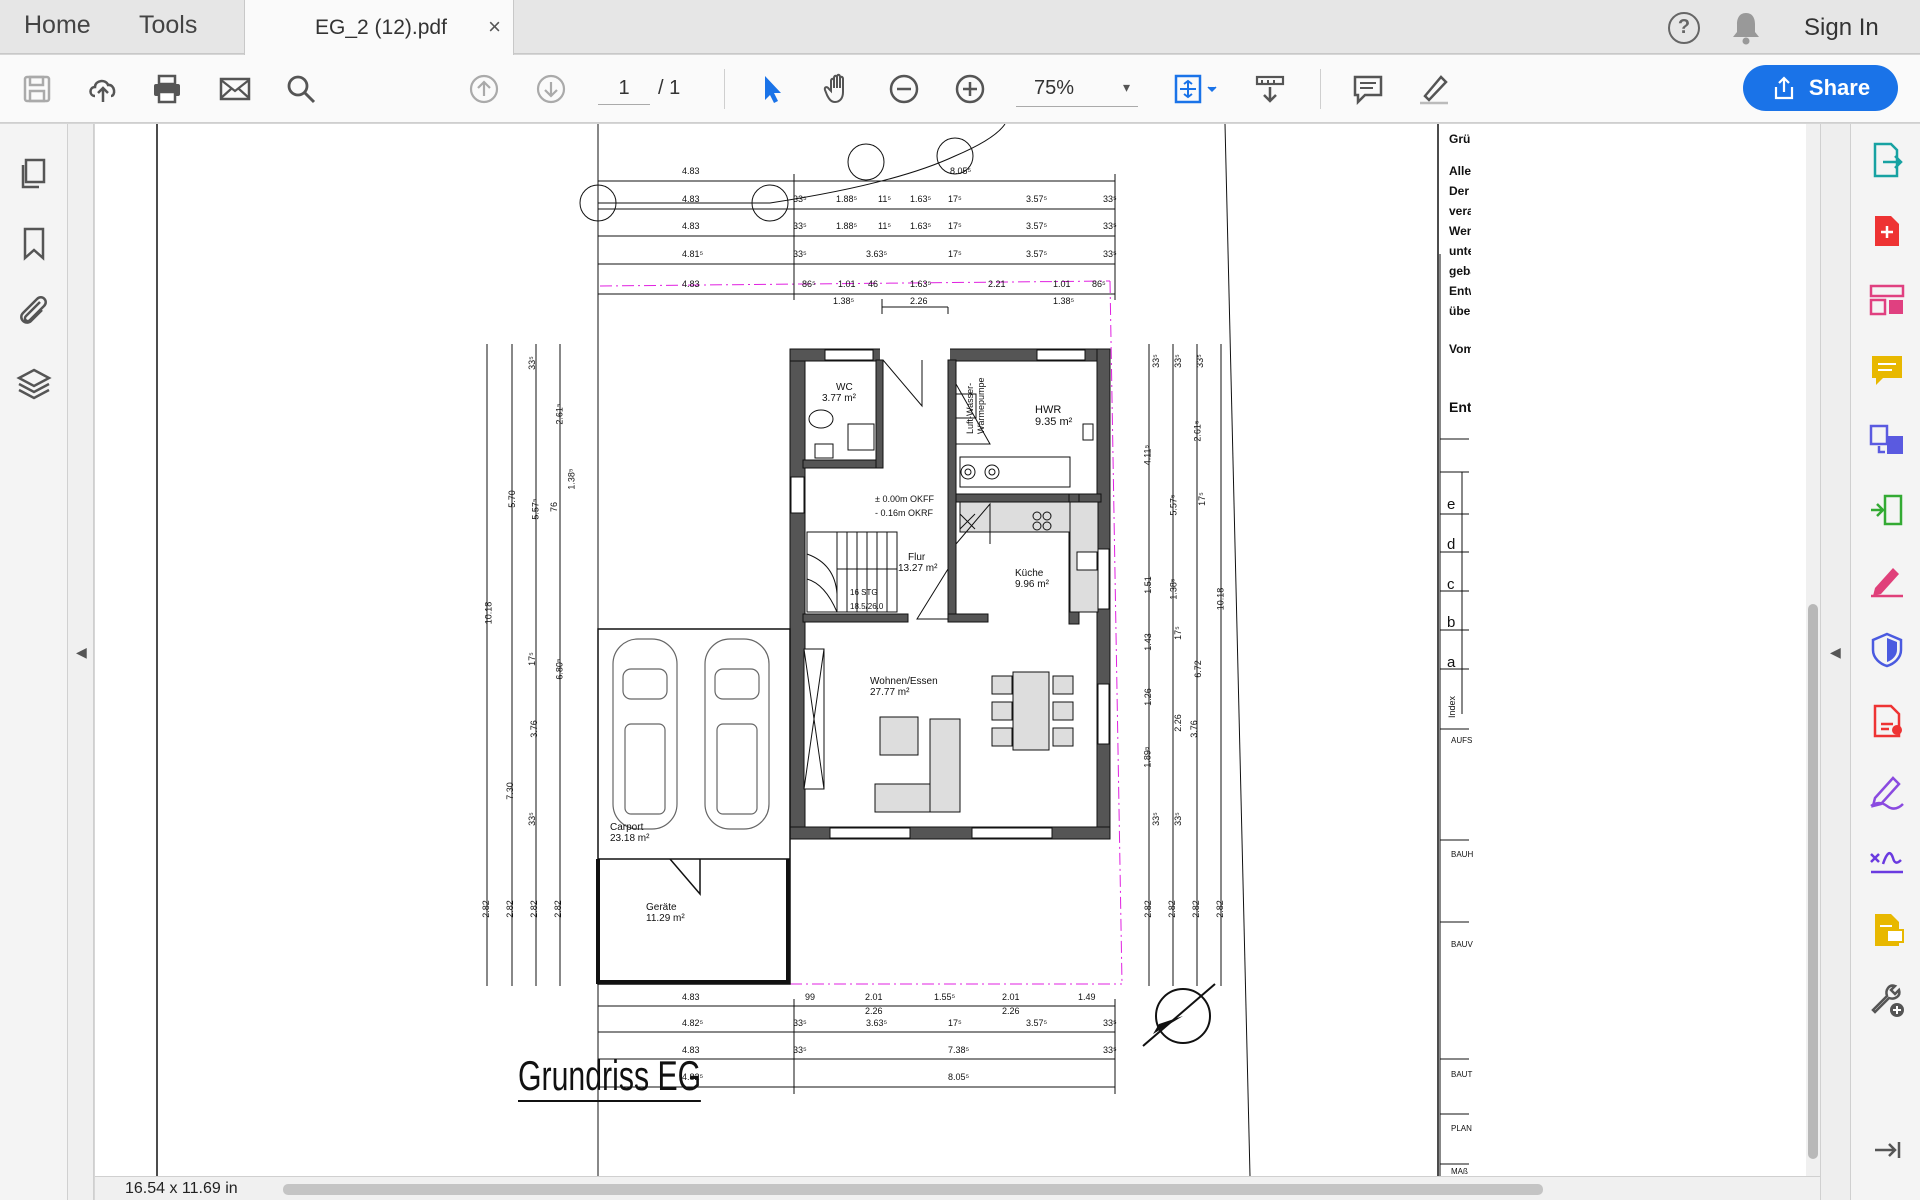 Image resolution: width=1920 pixels, height=1200 pixels. I want to click on dimension: 4.11⁵, so click(1147, 455).